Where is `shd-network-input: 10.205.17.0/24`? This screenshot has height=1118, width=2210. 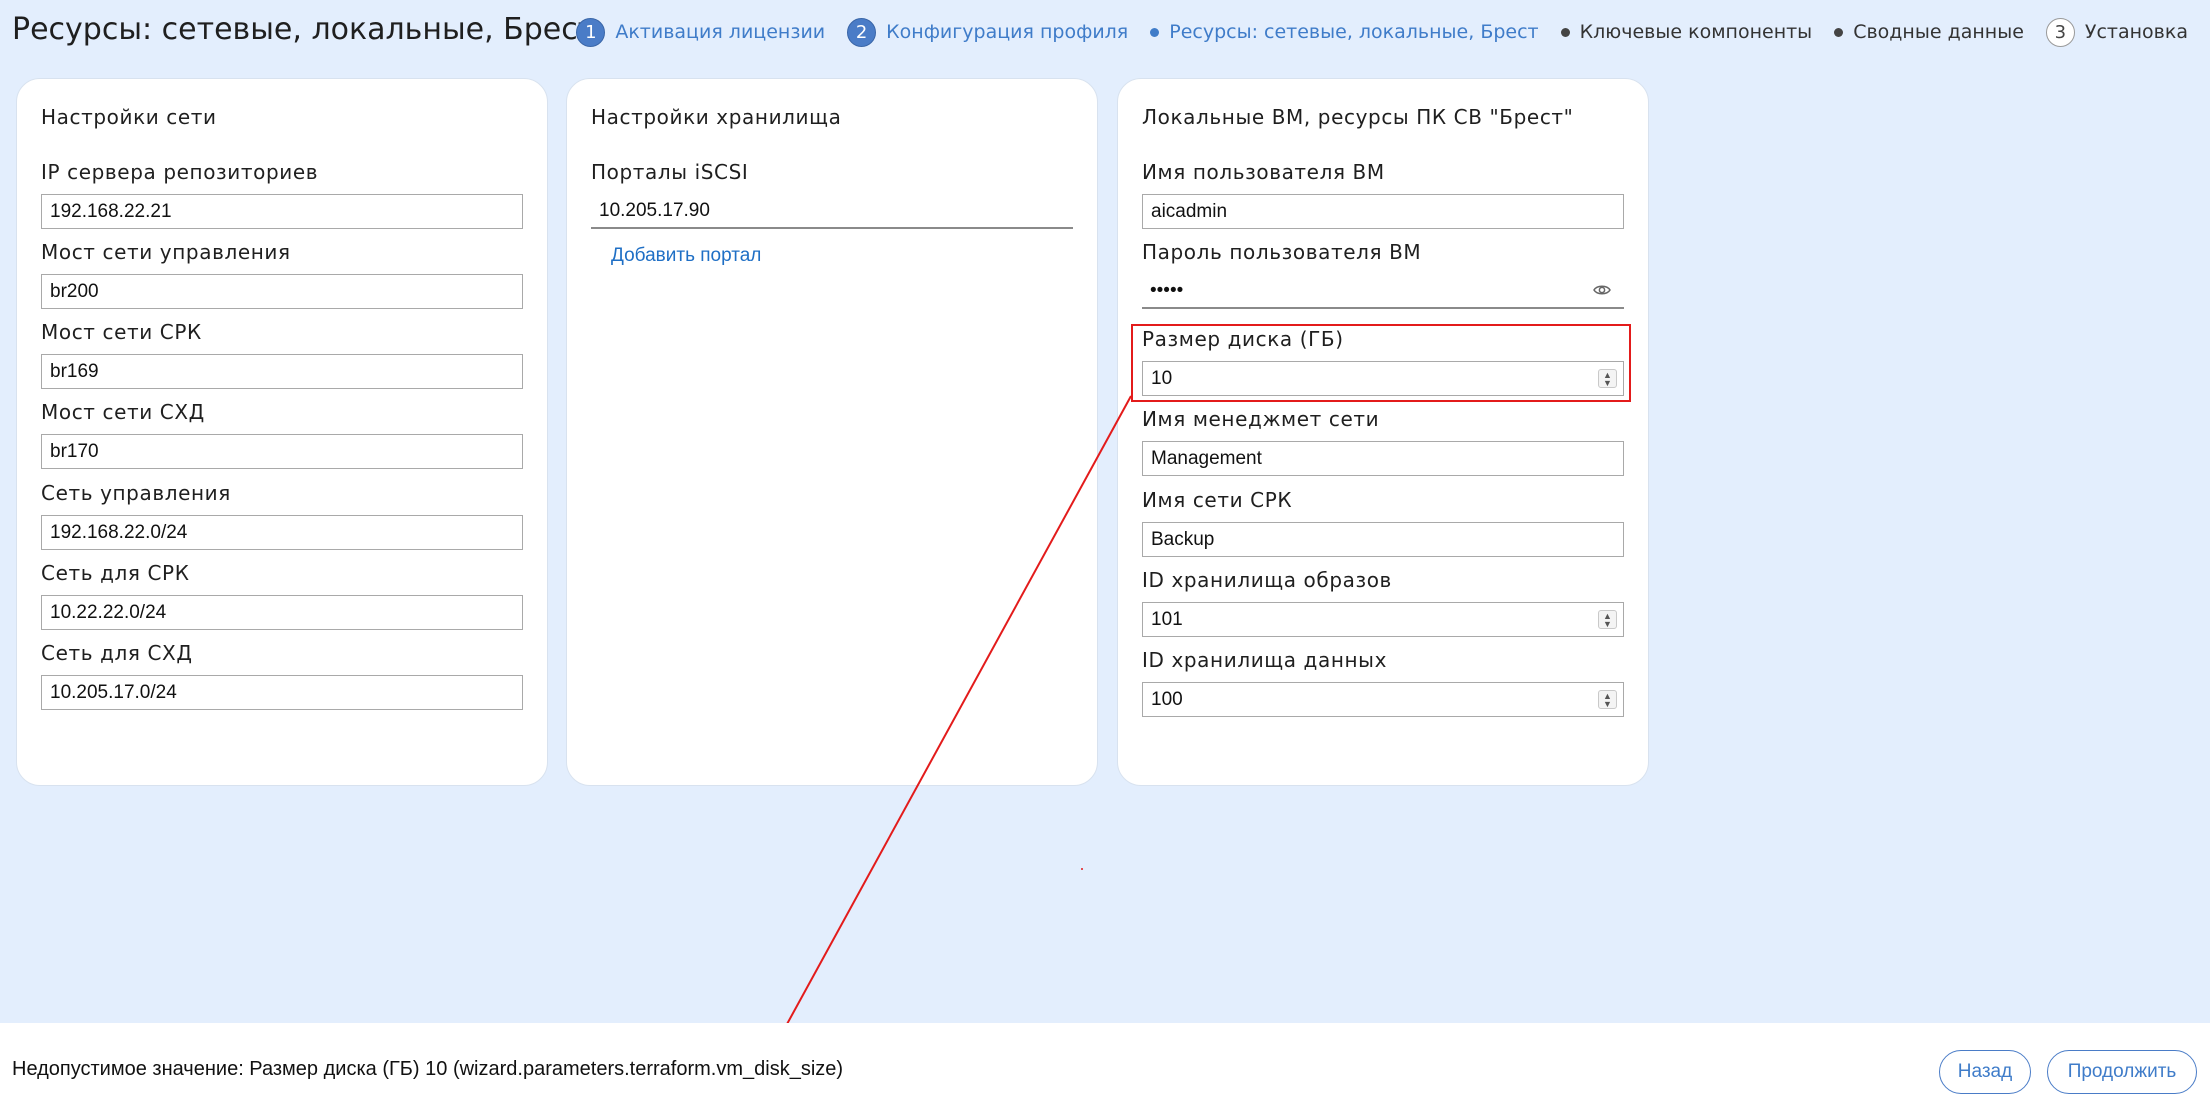
shd-network-input: 10.205.17.0/24 is located at coordinates (282, 692).